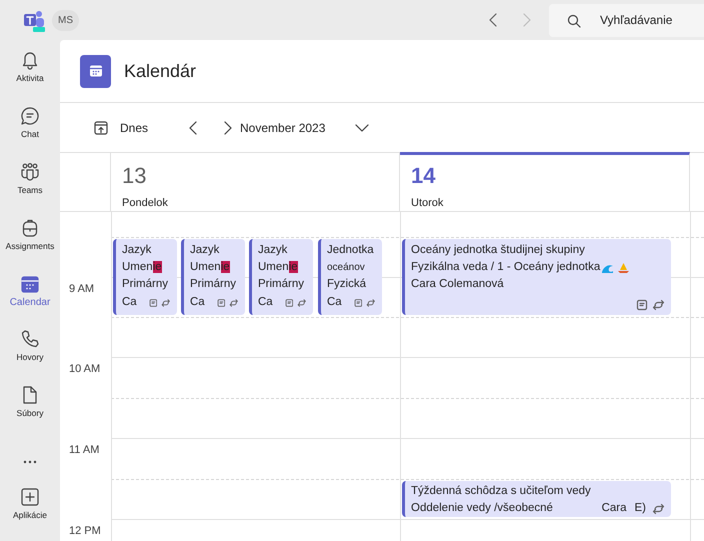 The height and width of the screenshot is (541, 704). Describe the element at coordinates (346, 268) in the screenshot. I see `event-text: oceánov` at that location.